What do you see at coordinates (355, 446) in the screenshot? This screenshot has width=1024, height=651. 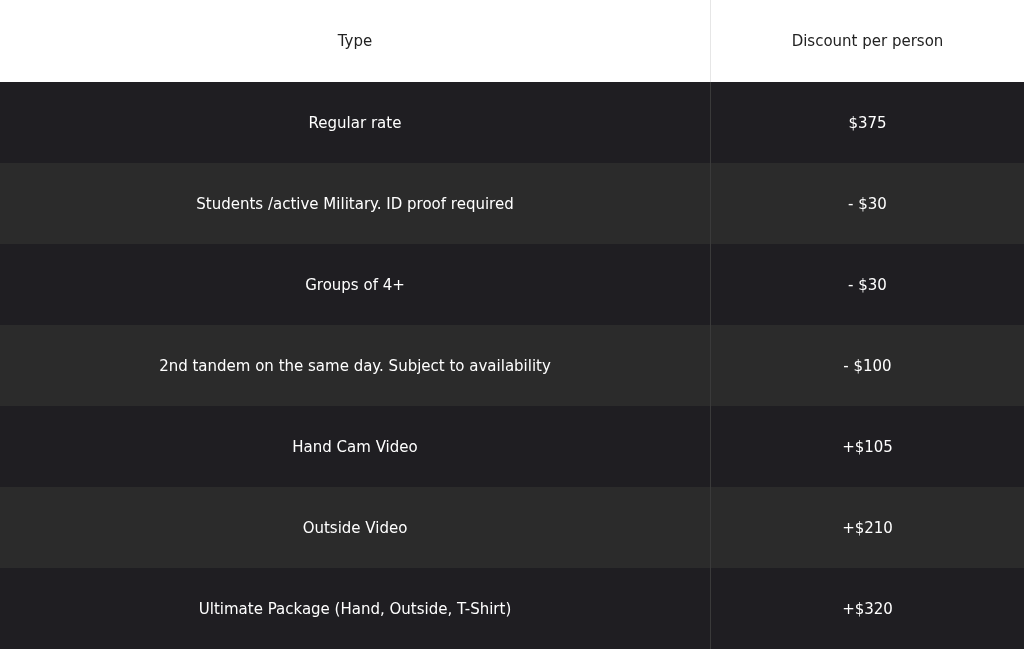 I see `table-cell: Hand Cam Video` at bounding box center [355, 446].